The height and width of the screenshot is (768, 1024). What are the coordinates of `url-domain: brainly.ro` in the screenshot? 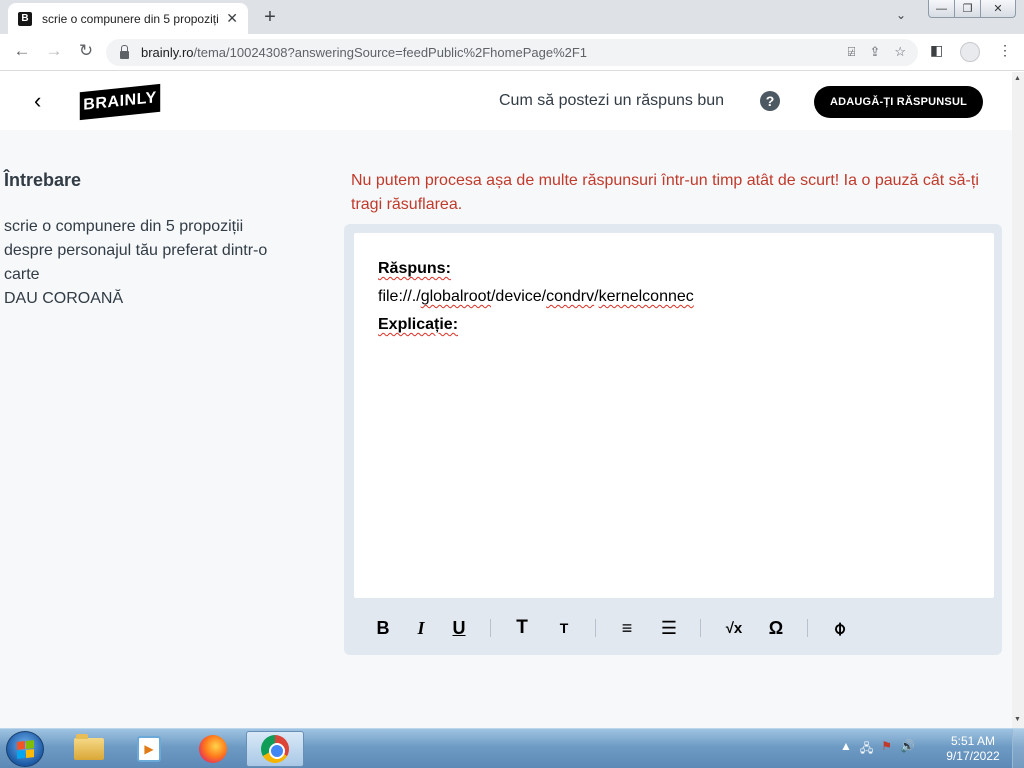 It's located at (167, 52).